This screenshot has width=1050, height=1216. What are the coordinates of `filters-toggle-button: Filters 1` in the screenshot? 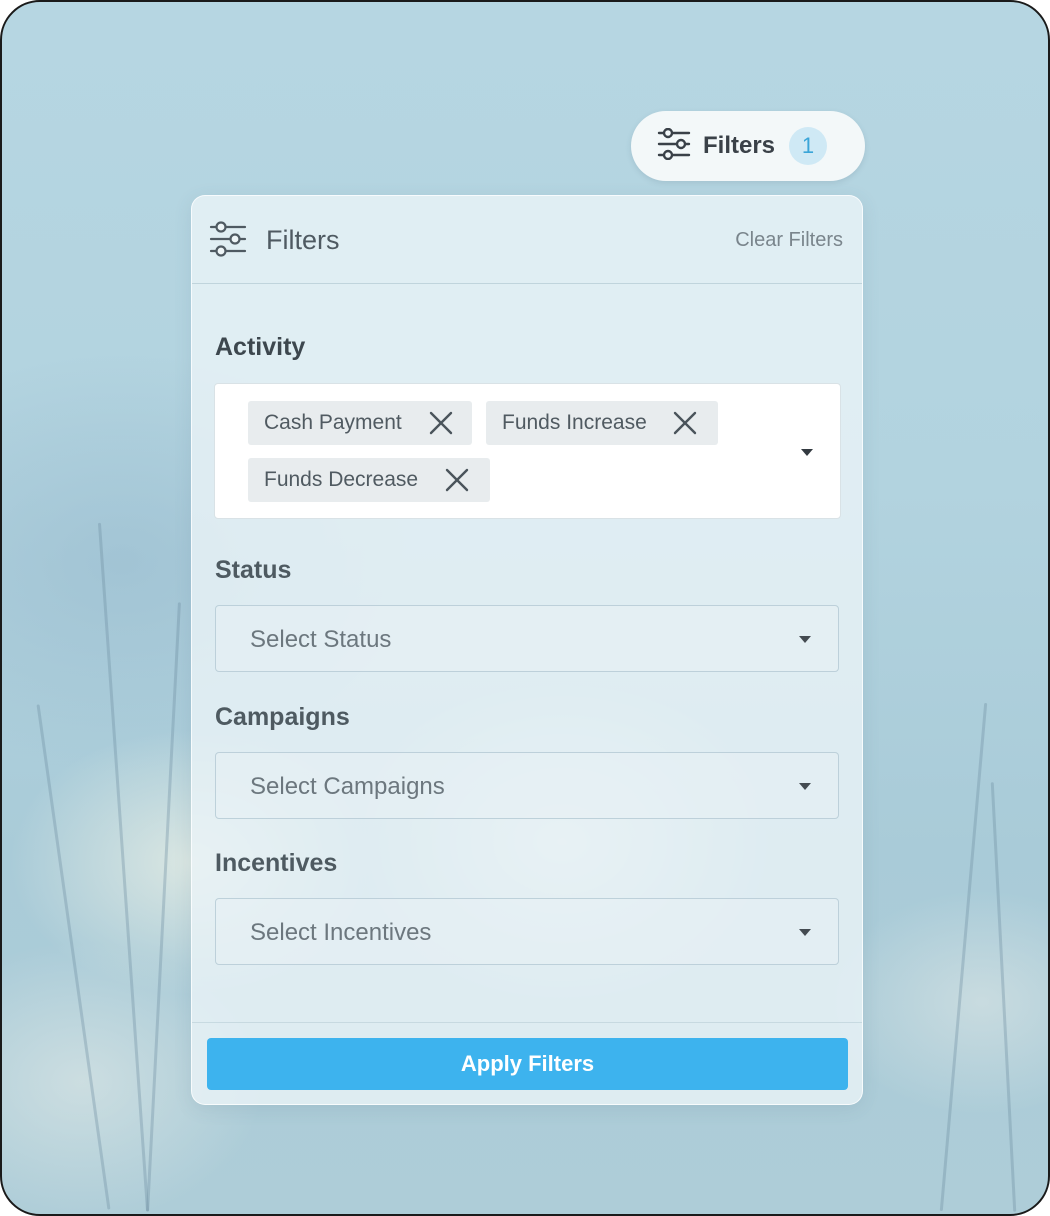 It's located at (748, 146).